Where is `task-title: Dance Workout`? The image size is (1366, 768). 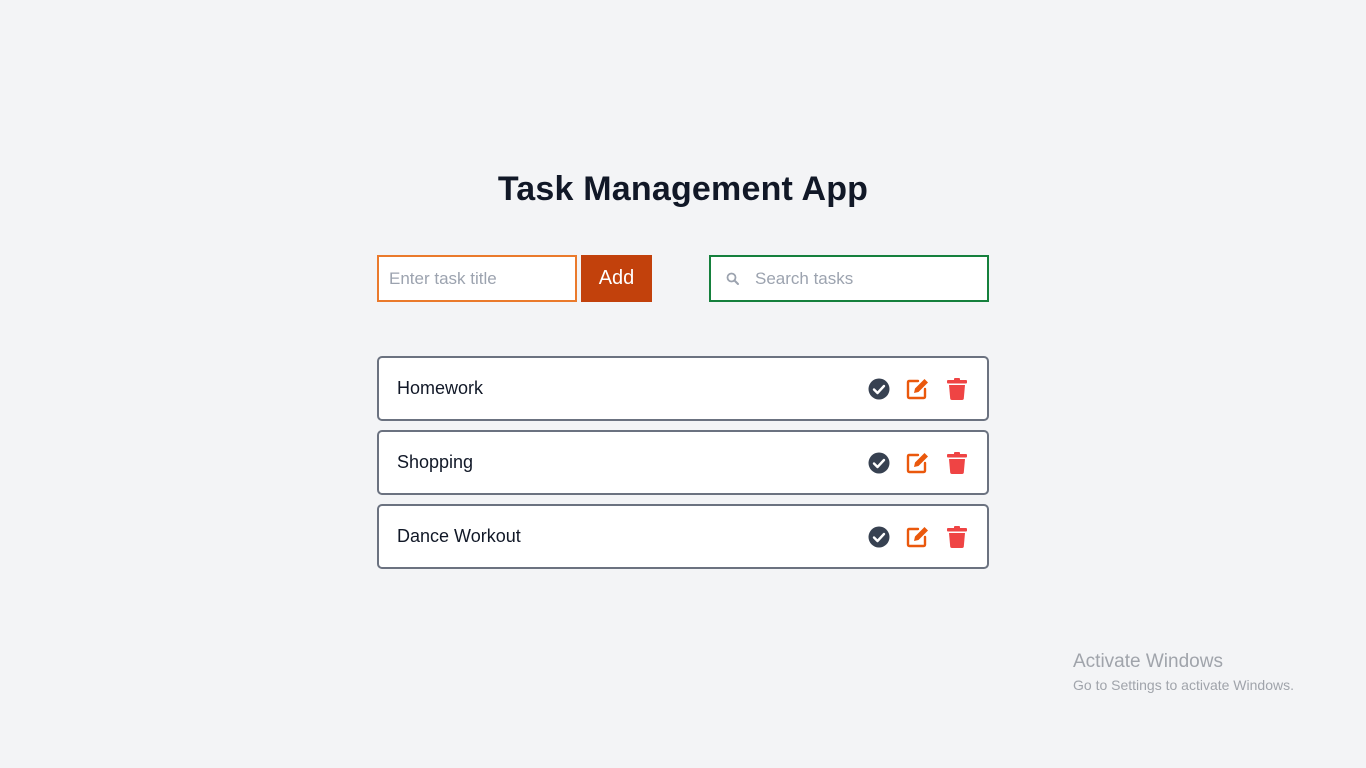 task-title: Dance Workout is located at coordinates (459, 536).